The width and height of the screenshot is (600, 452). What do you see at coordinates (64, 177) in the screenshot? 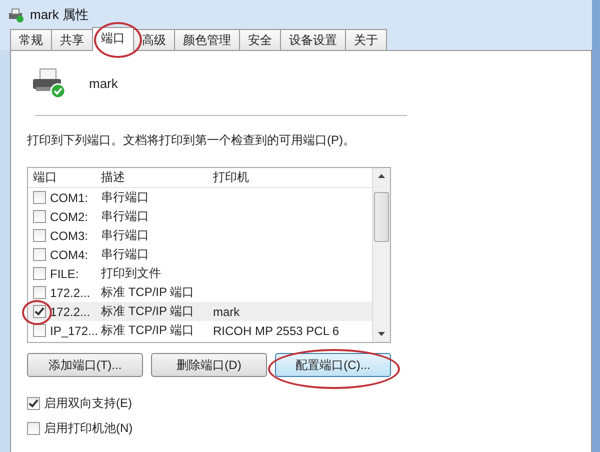
I see `column-header: 端口` at bounding box center [64, 177].